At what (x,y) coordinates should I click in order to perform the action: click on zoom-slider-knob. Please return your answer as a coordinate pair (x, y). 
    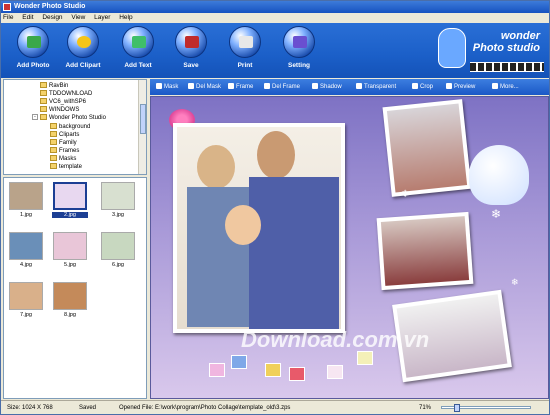
    Looking at the image, I should click on (457, 408).